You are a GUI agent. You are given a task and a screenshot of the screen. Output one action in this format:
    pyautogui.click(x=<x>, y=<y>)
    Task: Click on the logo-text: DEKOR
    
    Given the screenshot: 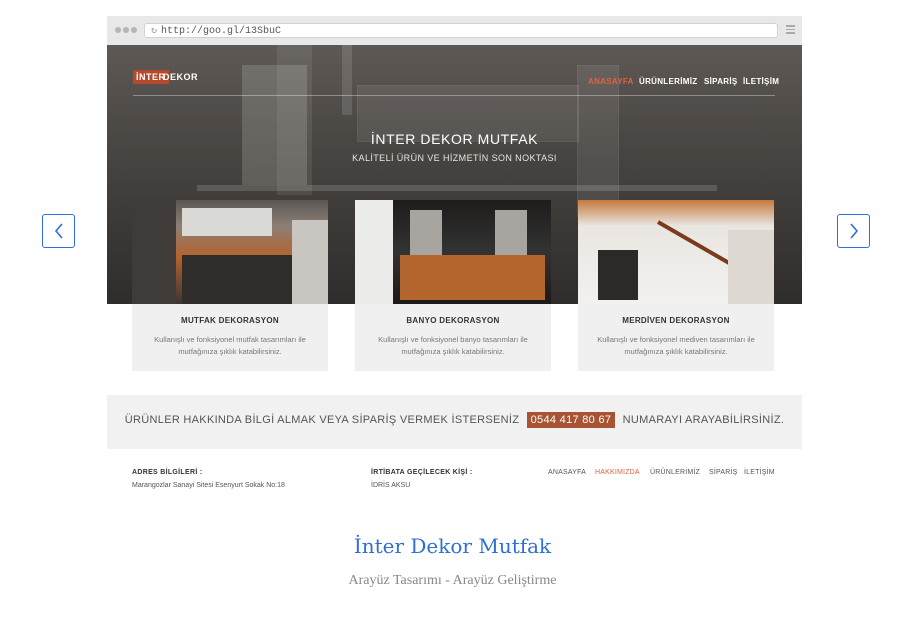 What is the action you would take?
    pyautogui.click(x=180, y=77)
    